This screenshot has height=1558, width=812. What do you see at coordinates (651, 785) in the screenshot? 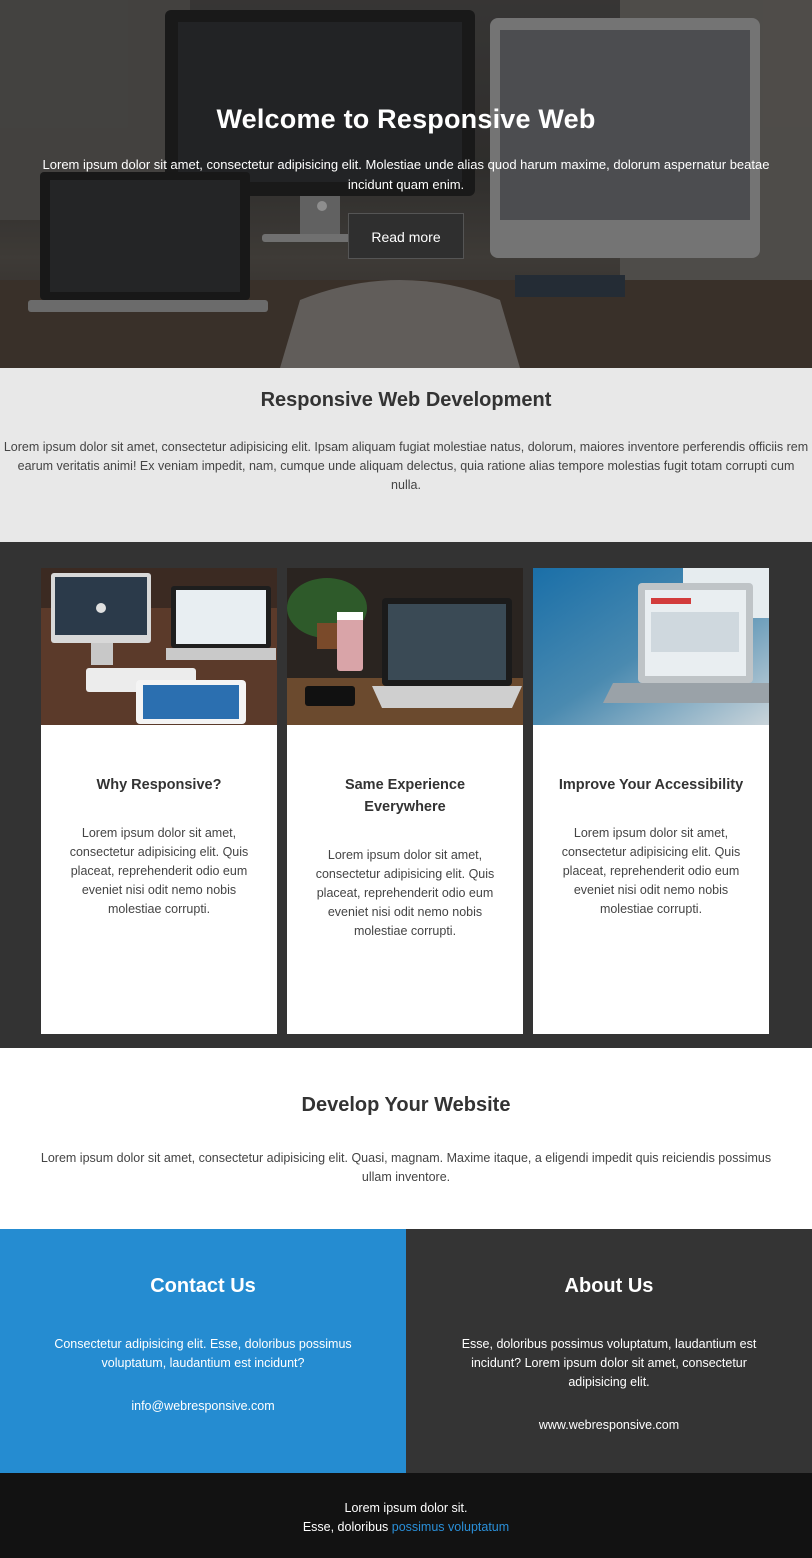
I see `card-title: Improve Your Accessibility` at bounding box center [651, 785].